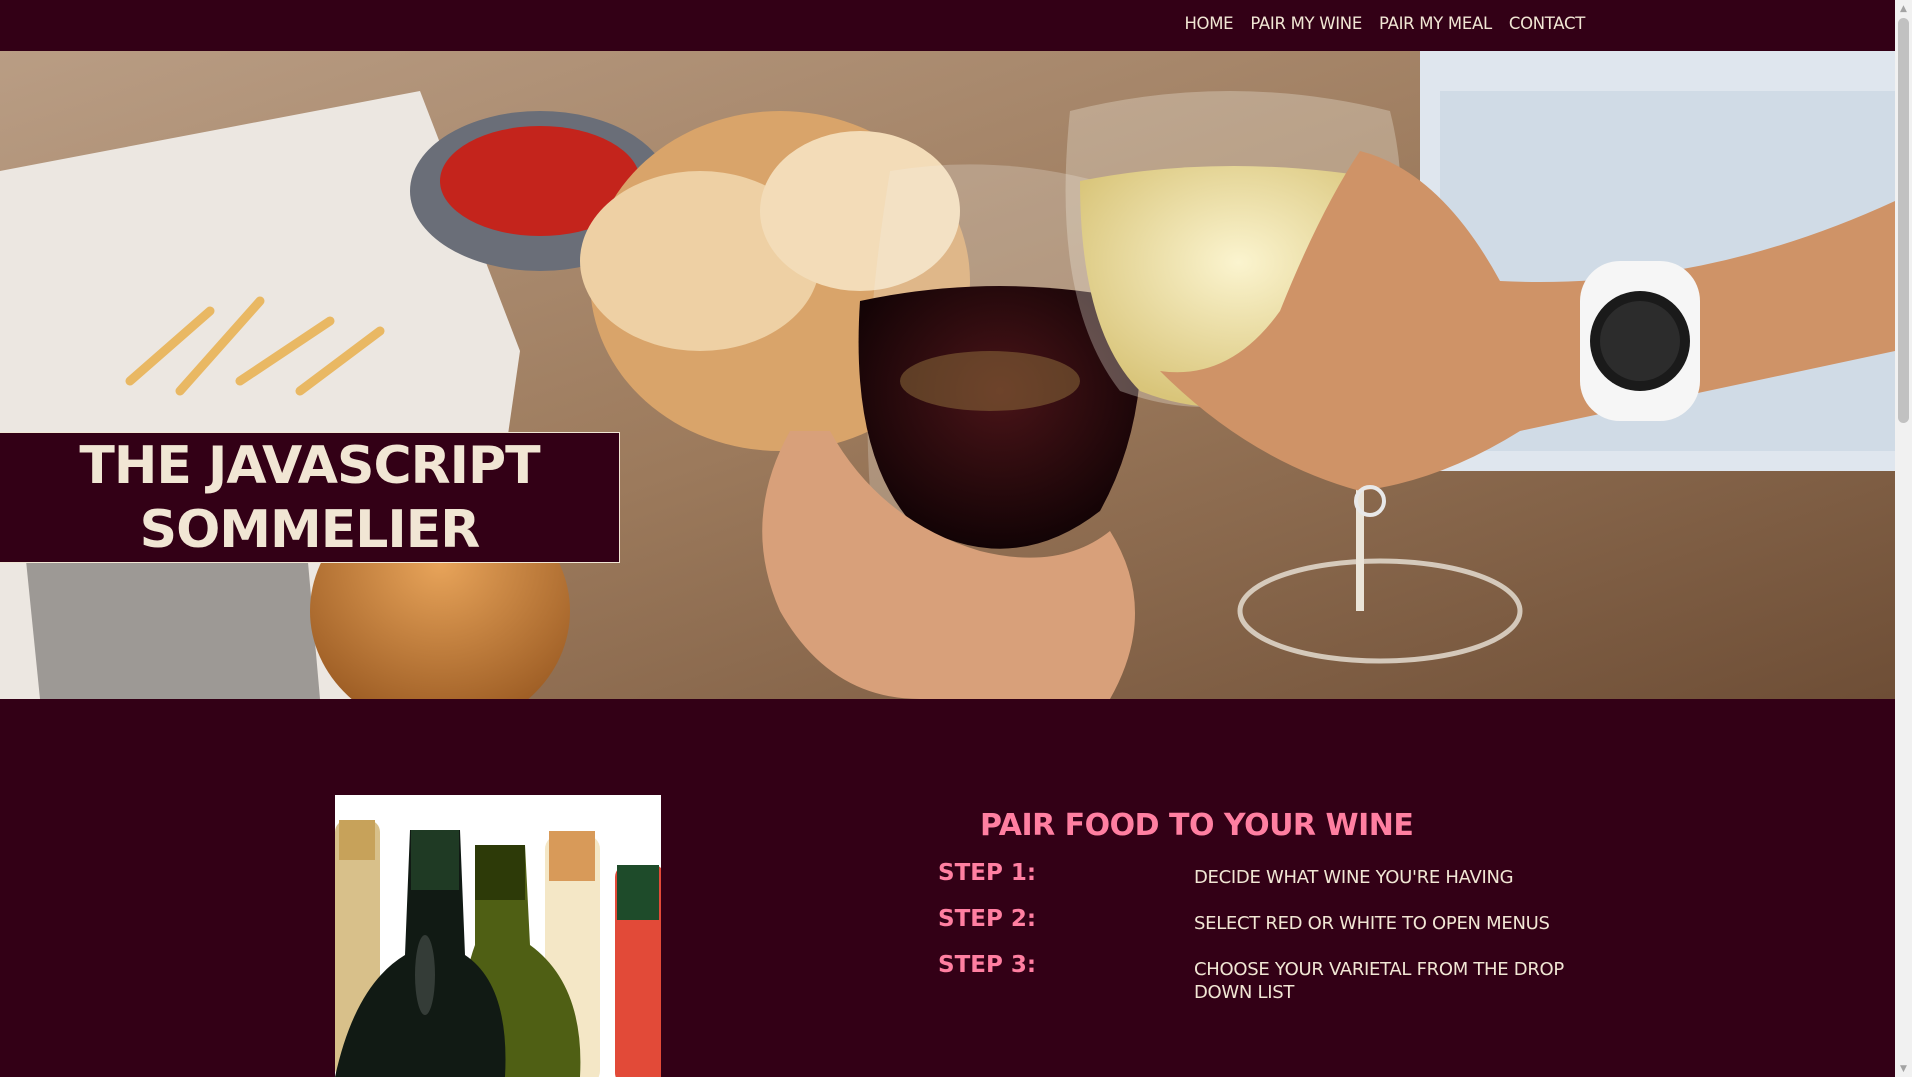  What do you see at coordinates (1903, 220) in the screenshot?
I see `scroll-thumb` at bounding box center [1903, 220].